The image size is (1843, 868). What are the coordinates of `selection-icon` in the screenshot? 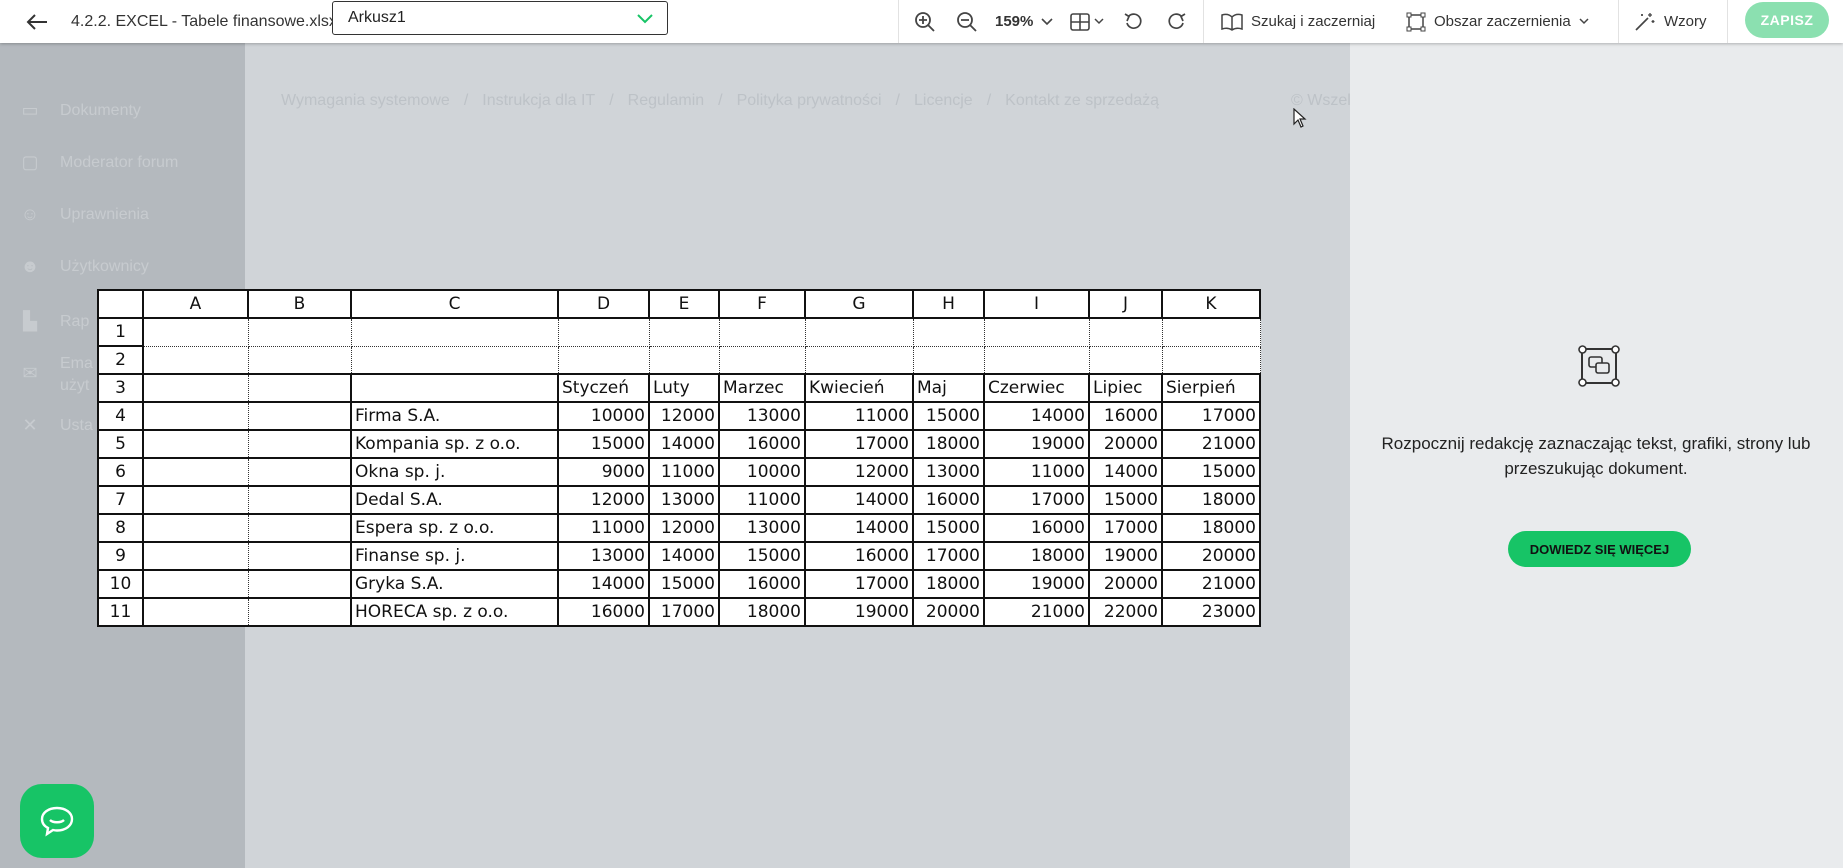 It's located at (1599, 366).